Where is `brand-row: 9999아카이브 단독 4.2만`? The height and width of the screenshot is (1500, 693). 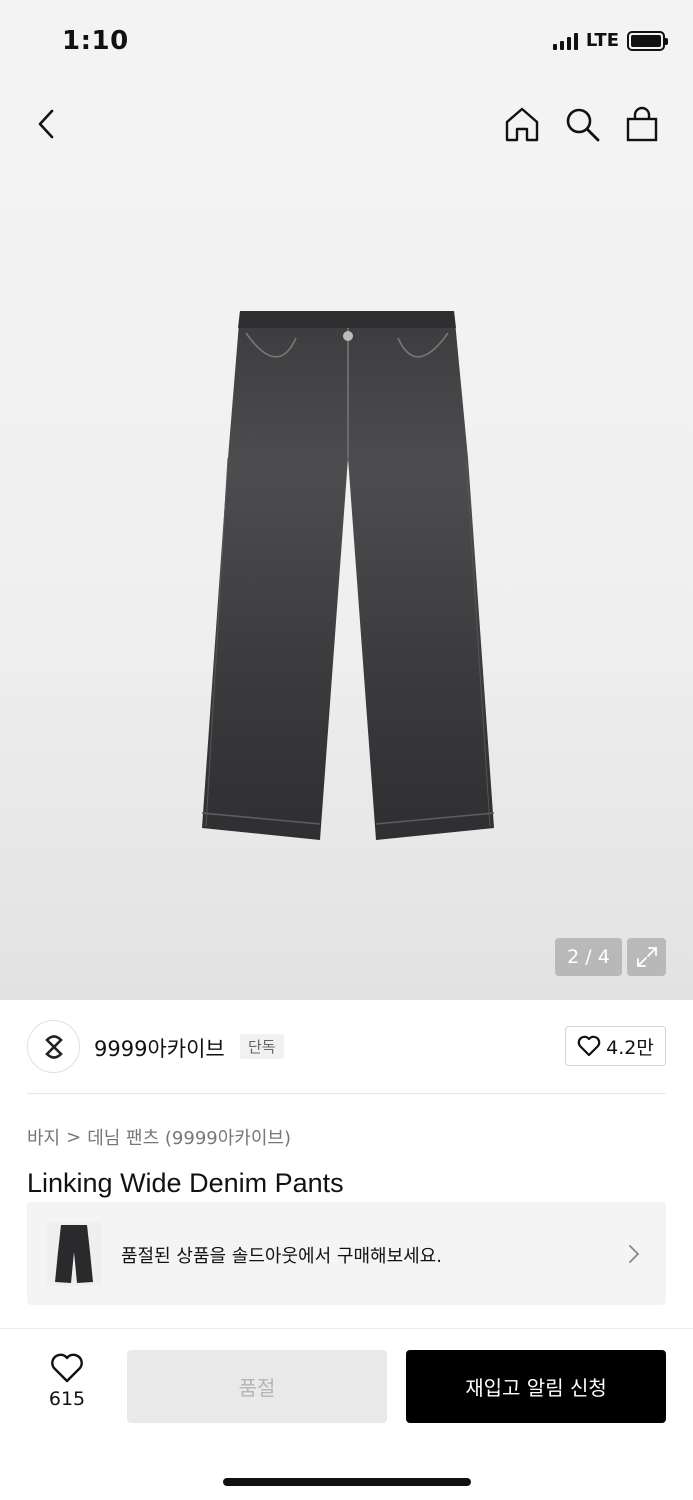
brand-row: 9999아카이브 단독 4.2만 is located at coordinates (346, 1047).